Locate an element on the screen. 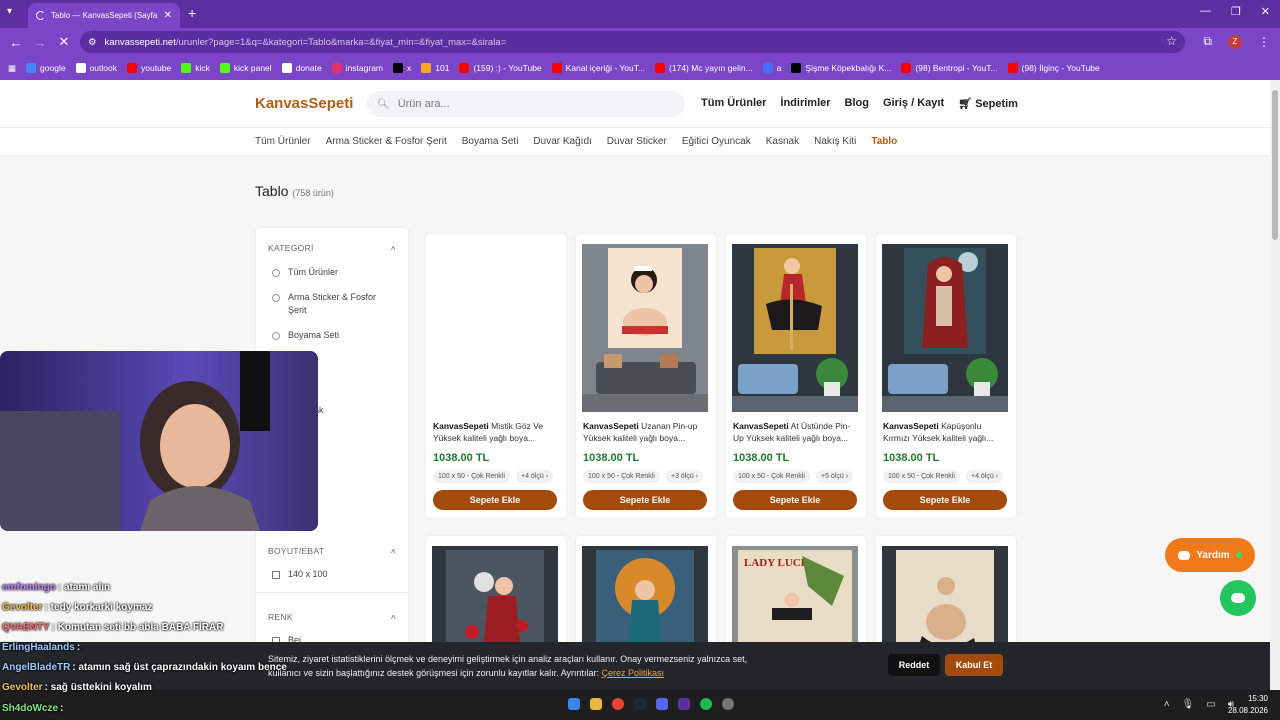 The width and height of the screenshot is (1280, 720). tab-close-icon: ✕ is located at coordinates (168, 15).